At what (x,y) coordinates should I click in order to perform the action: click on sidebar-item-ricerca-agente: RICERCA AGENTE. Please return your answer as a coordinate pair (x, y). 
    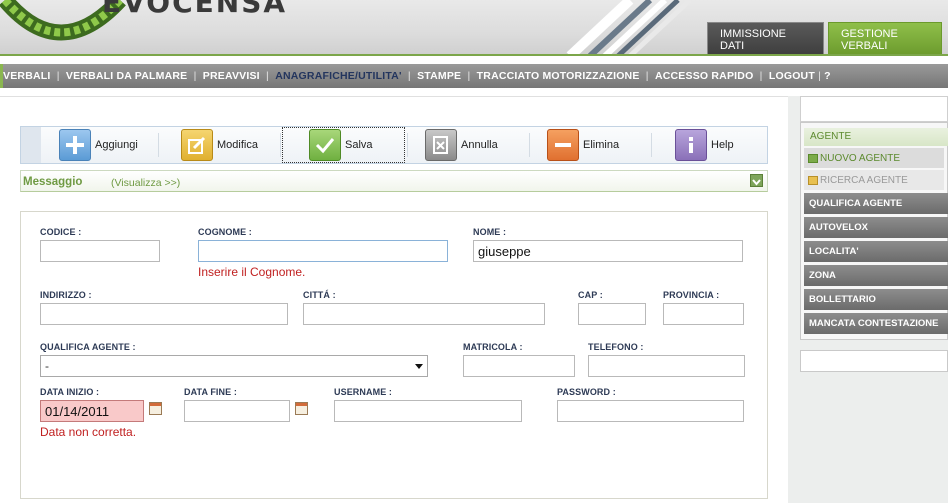
    Looking at the image, I should click on (874, 180).